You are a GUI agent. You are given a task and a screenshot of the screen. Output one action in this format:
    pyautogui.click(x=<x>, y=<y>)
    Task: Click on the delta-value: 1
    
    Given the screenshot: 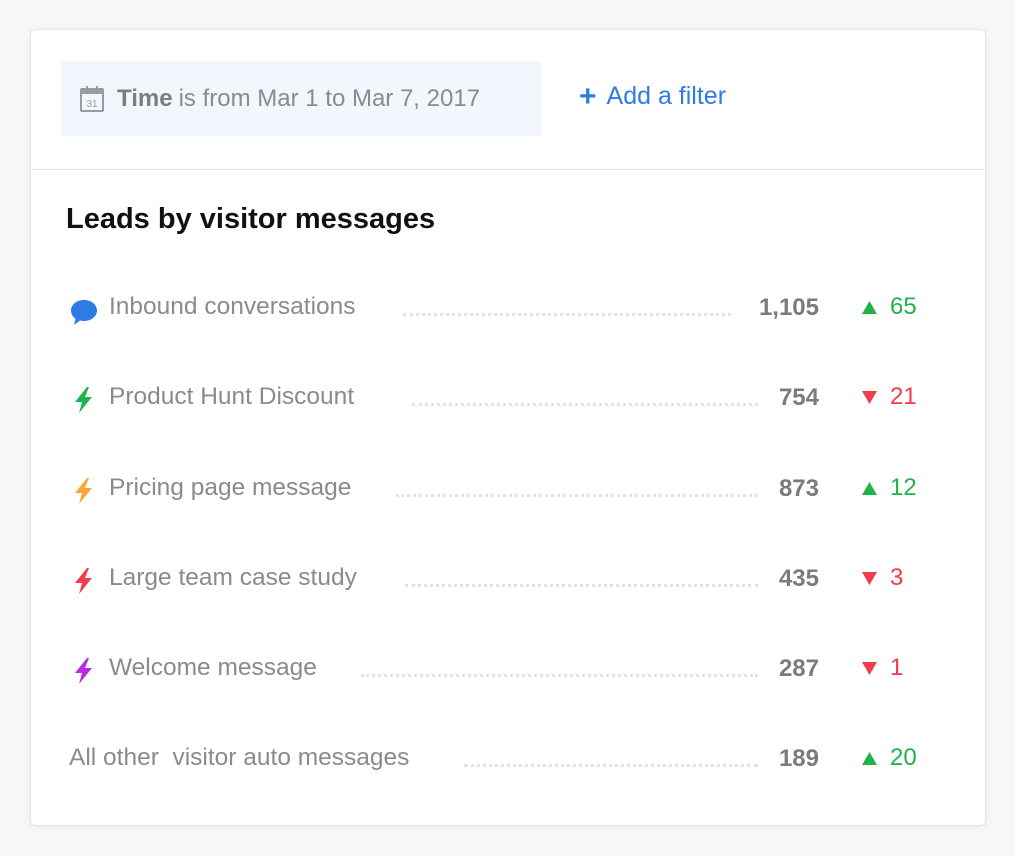 What is the action you would take?
    pyautogui.click(x=897, y=667)
    